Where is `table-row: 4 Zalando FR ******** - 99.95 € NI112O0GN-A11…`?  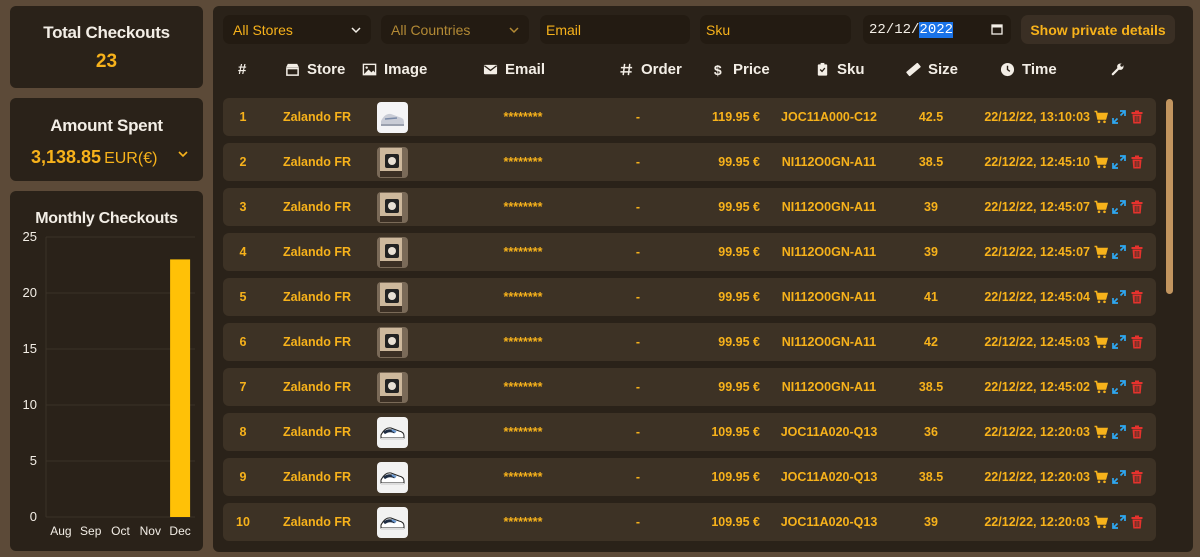 table-row: 4 Zalando FR ******** - 99.95 € NI112O0GN-A11… is located at coordinates (689, 252).